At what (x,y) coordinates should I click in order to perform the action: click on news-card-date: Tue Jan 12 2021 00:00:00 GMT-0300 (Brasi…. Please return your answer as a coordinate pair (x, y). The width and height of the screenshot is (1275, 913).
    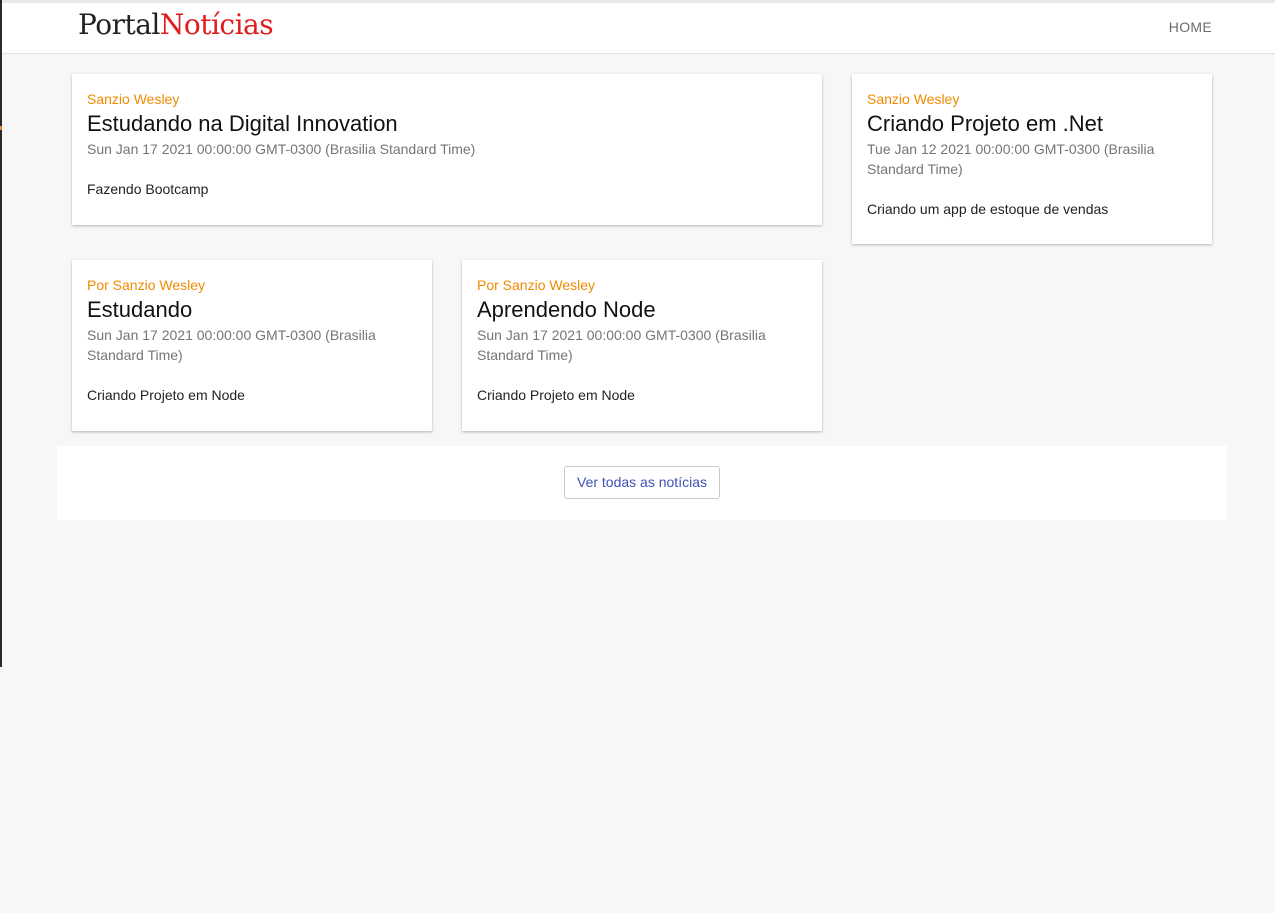
    Looking at the image, I should click on (1011, 159).